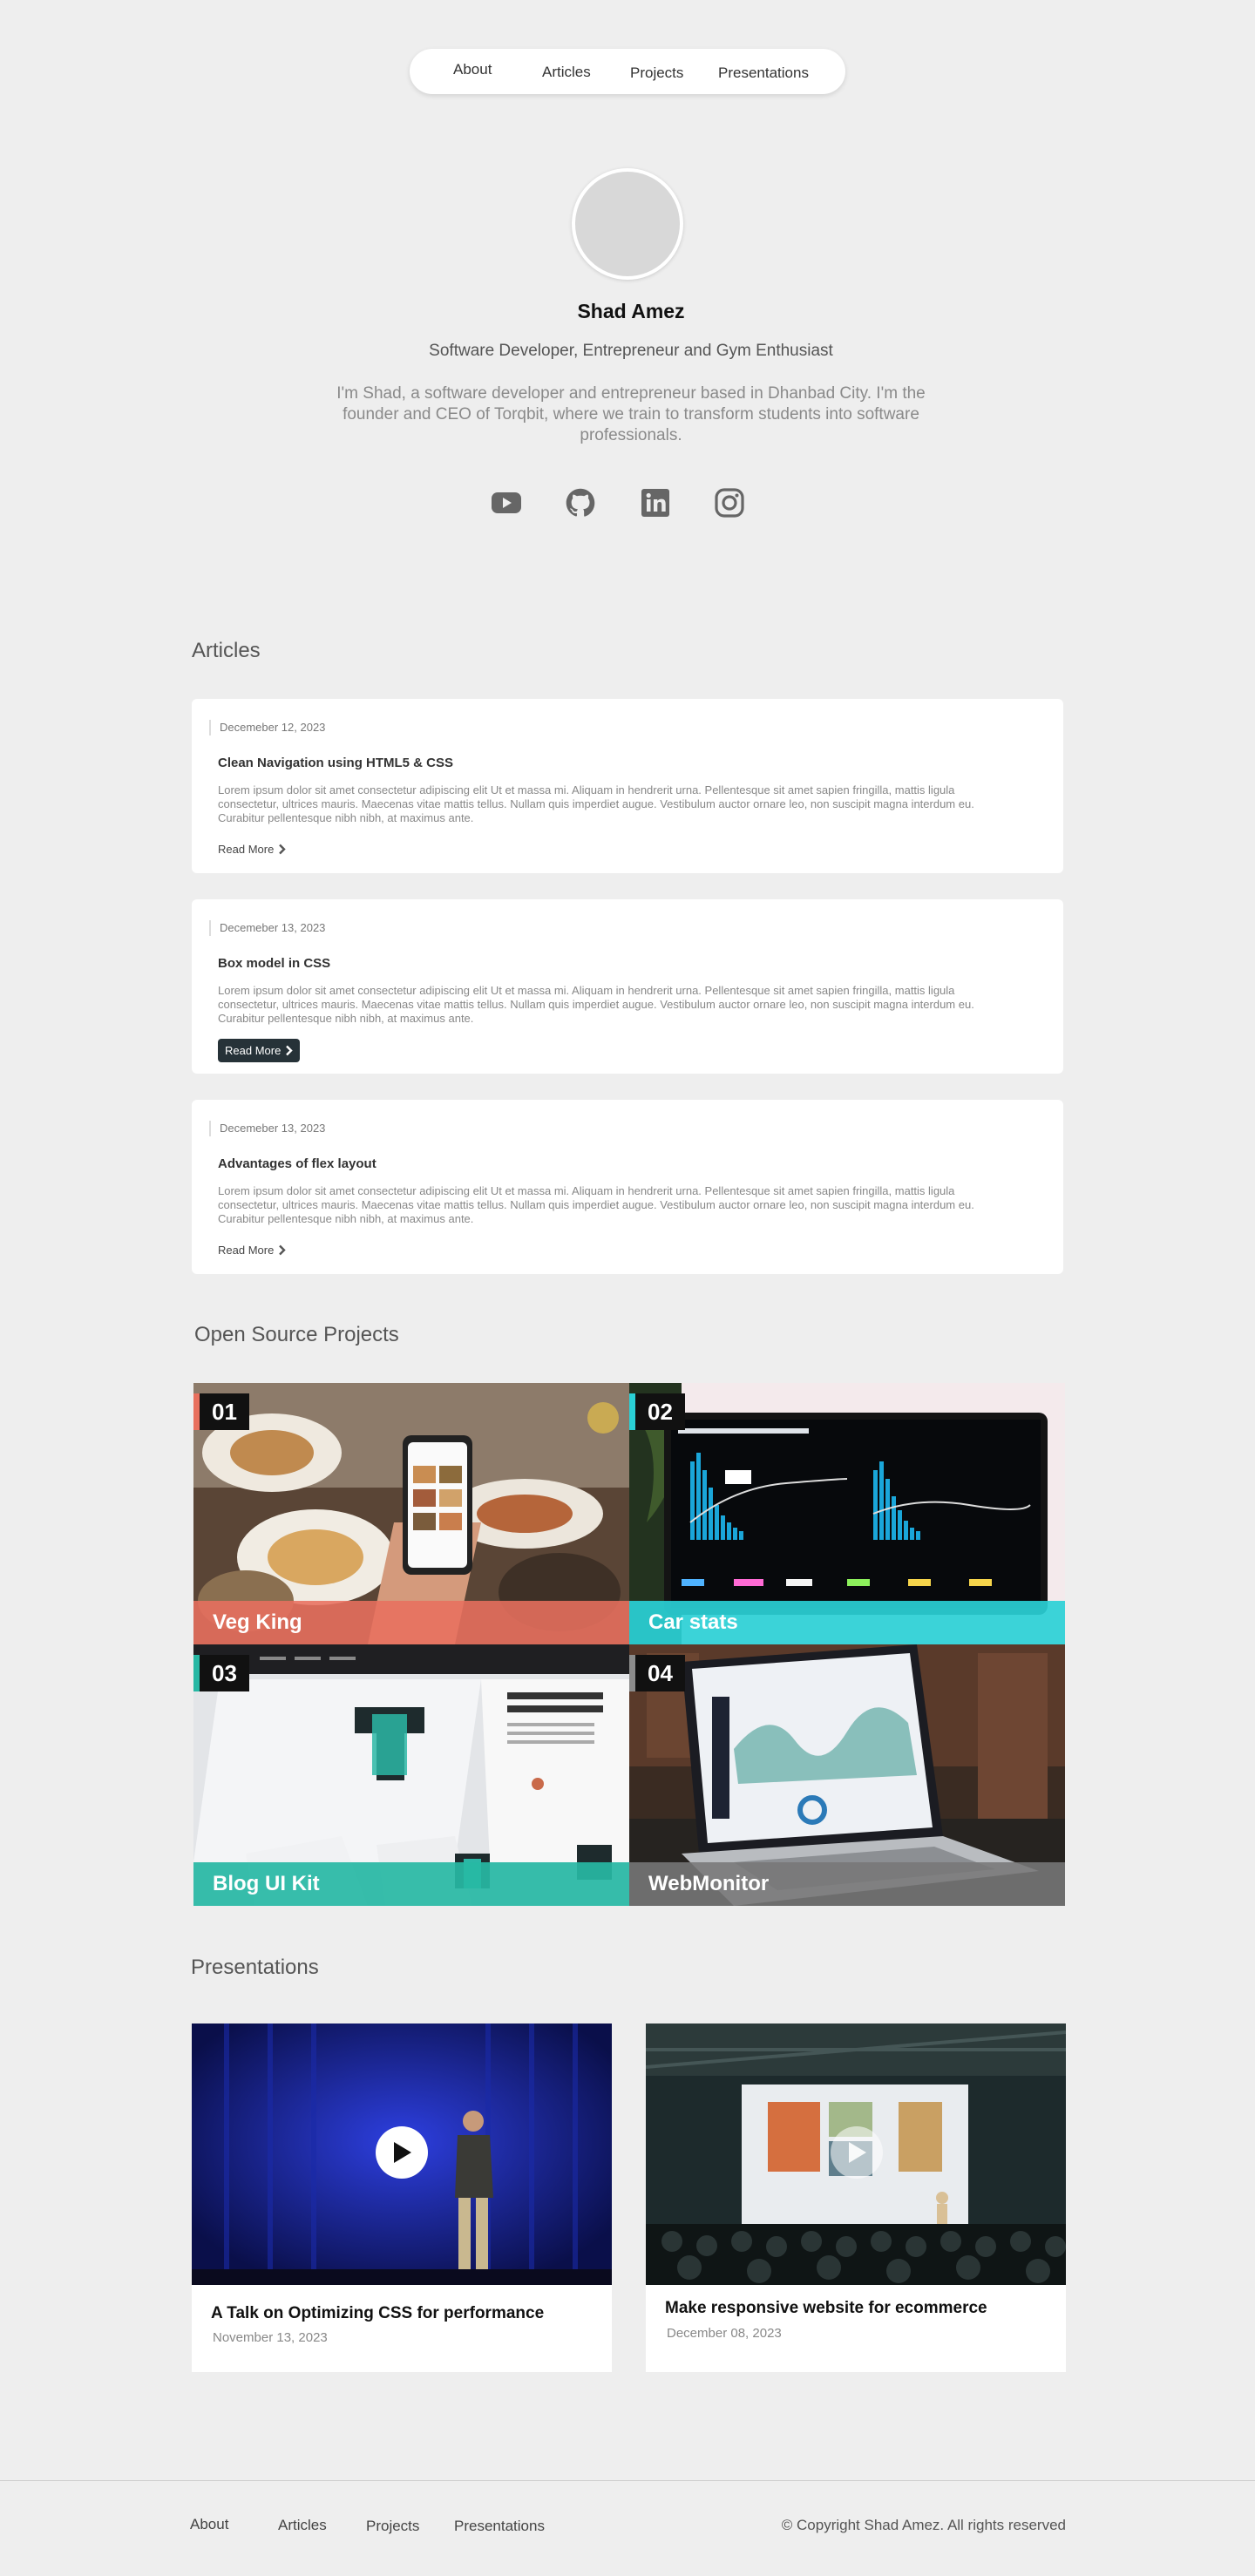  What do you see at coordinates (567, 73) in the screenshot?
I see `nav-articles: Articles` at bounding box center [567, 73].